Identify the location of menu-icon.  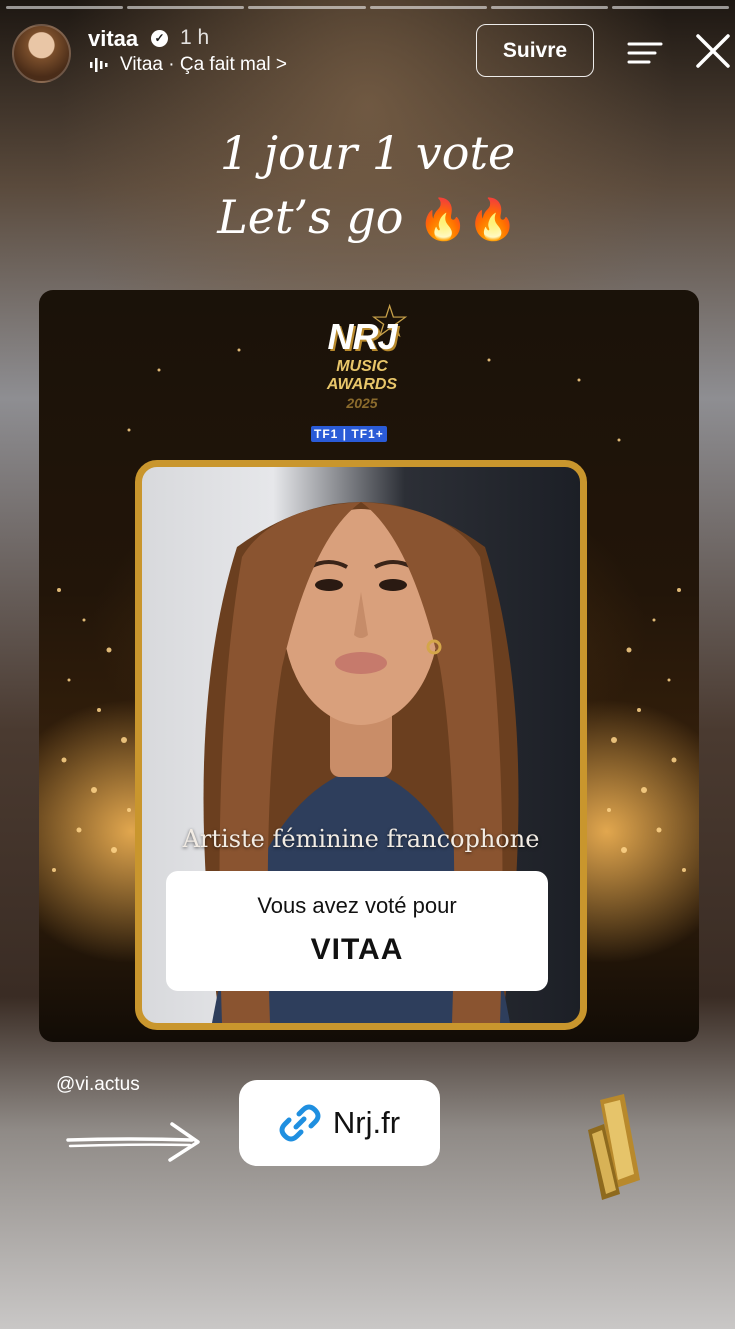
(645, 53).